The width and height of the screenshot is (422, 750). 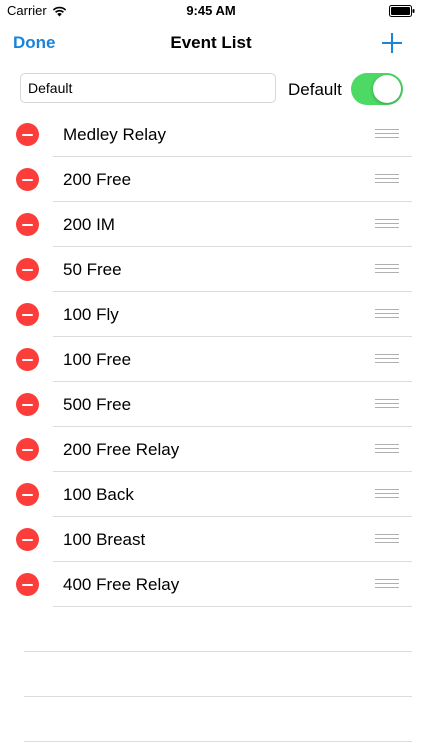 I want to click on event-name: Medley Relay, so click(x=114, y=134).